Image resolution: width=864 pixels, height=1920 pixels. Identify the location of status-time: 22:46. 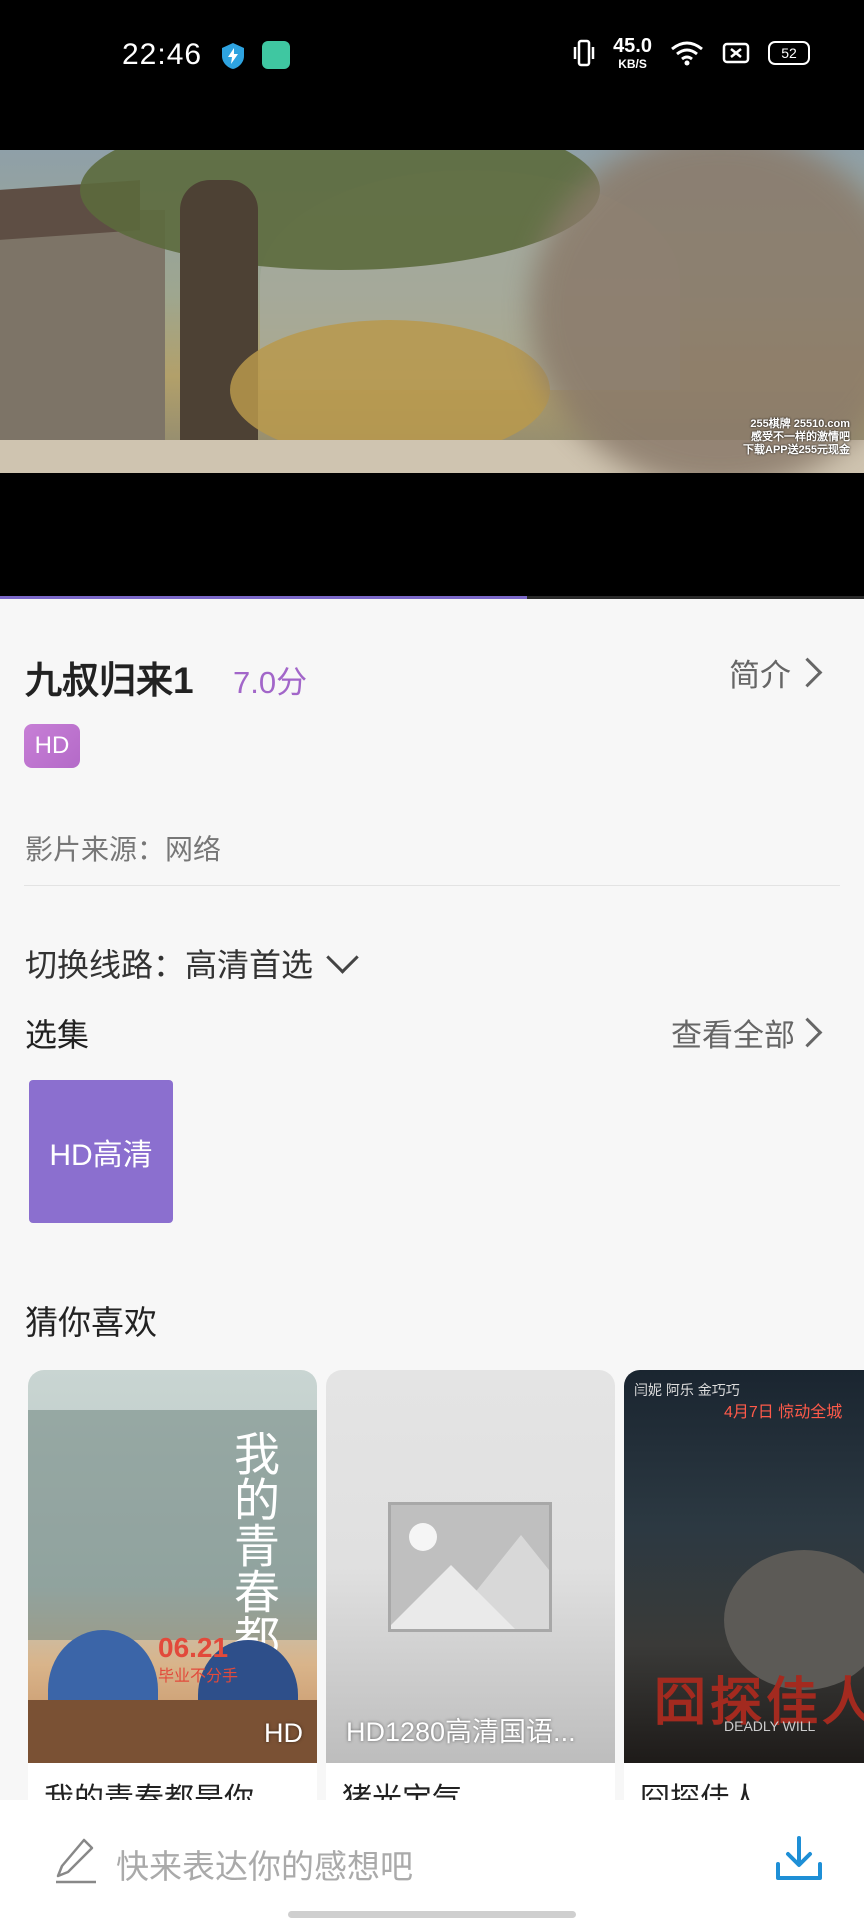
(162, 54).